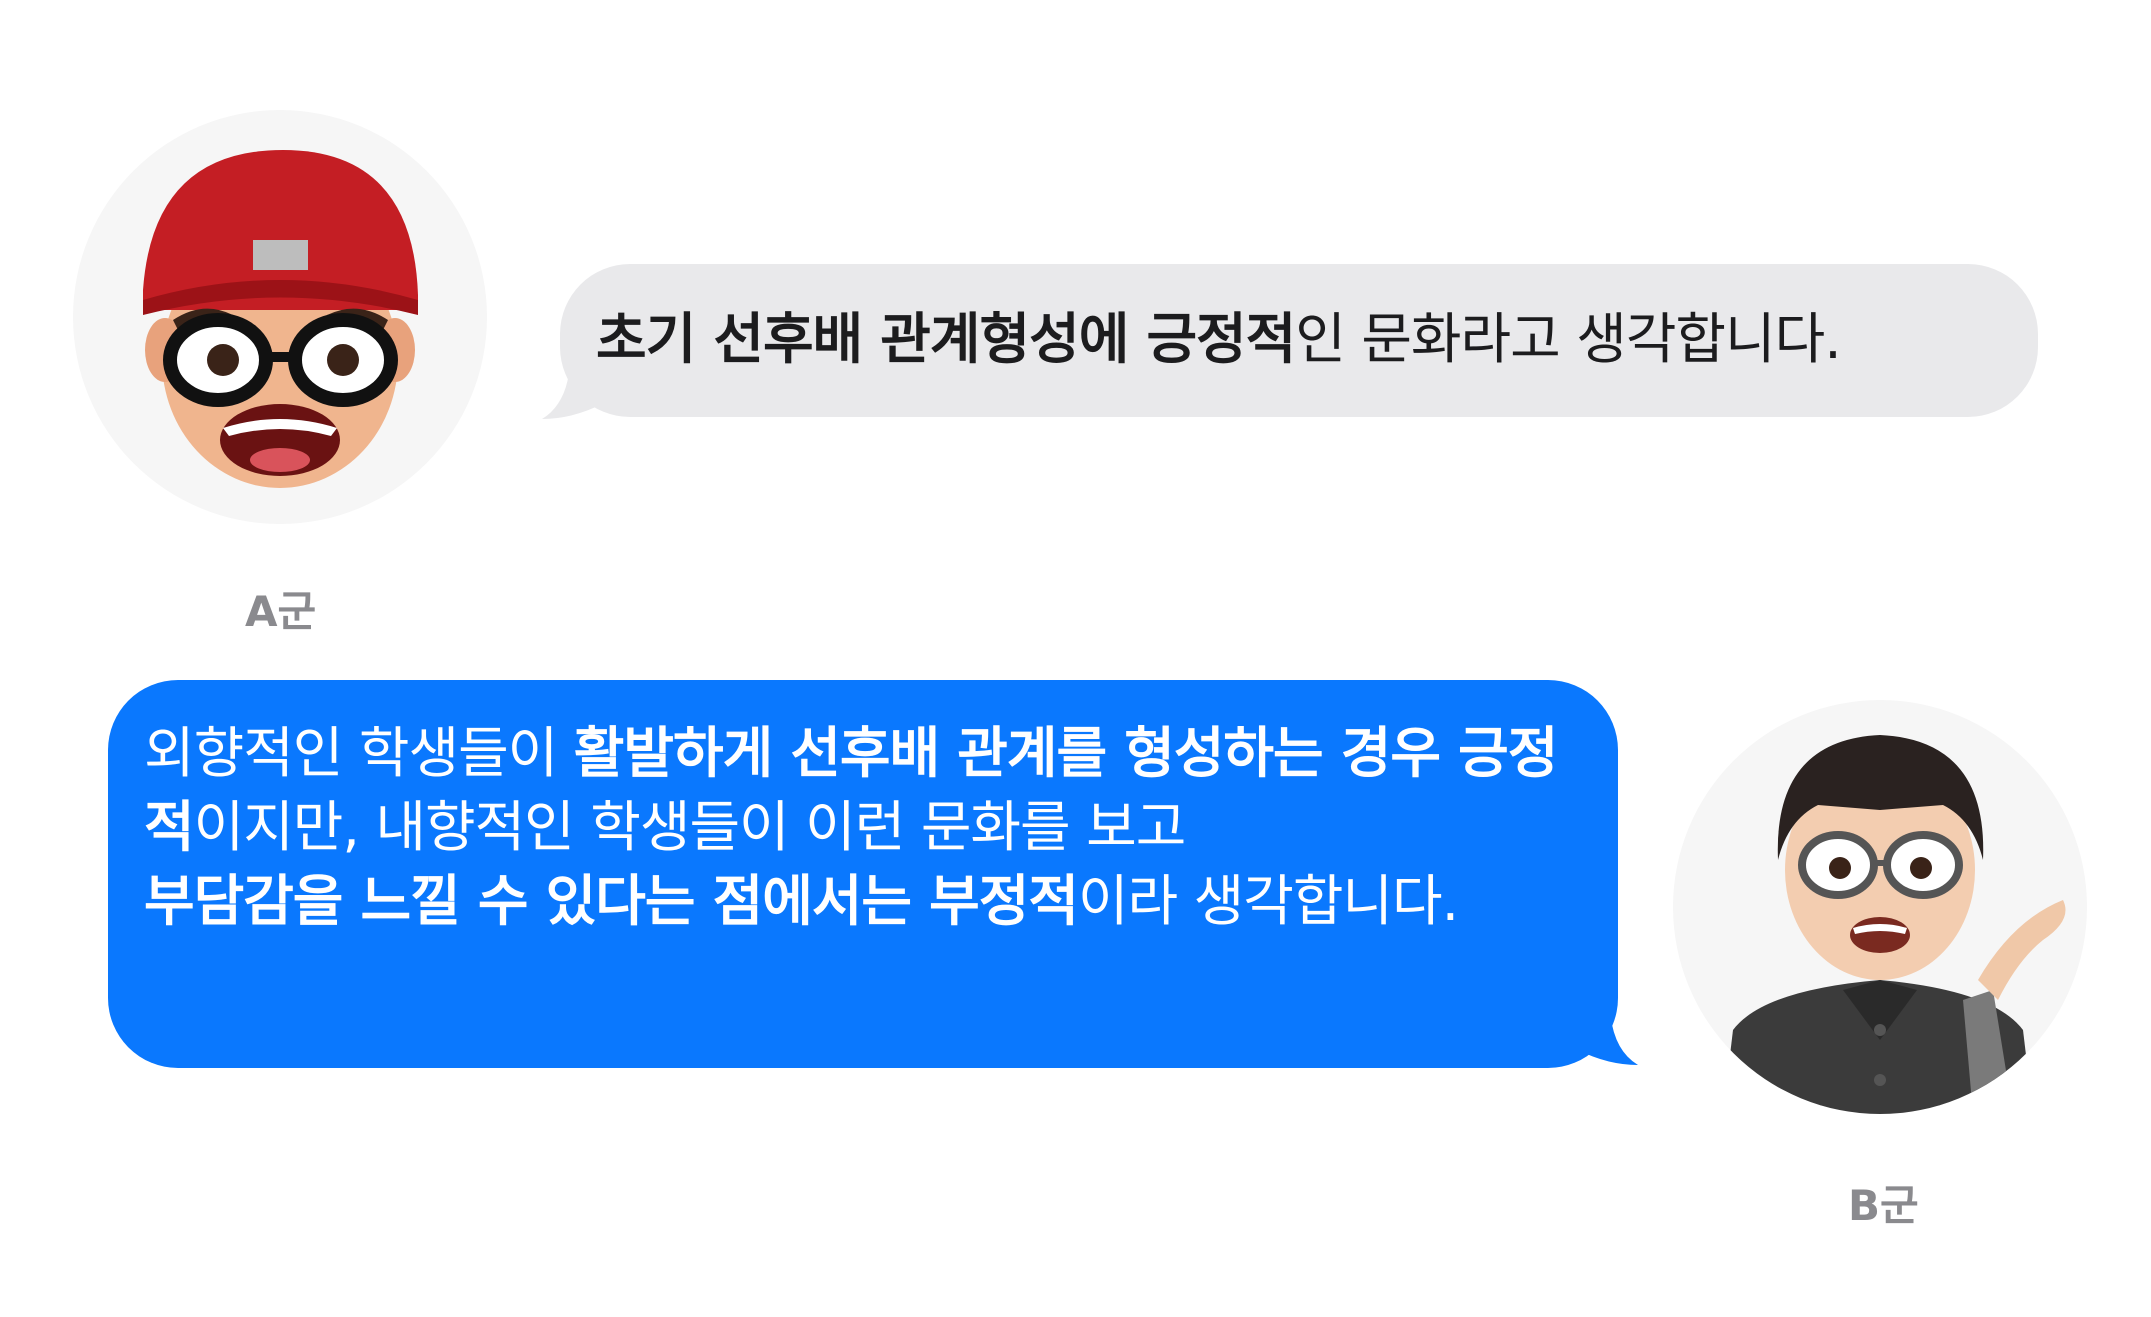  Describe the element at coordinates (1894, 924) in the screenshot. I see `memoji-glasses-icon` at that location.